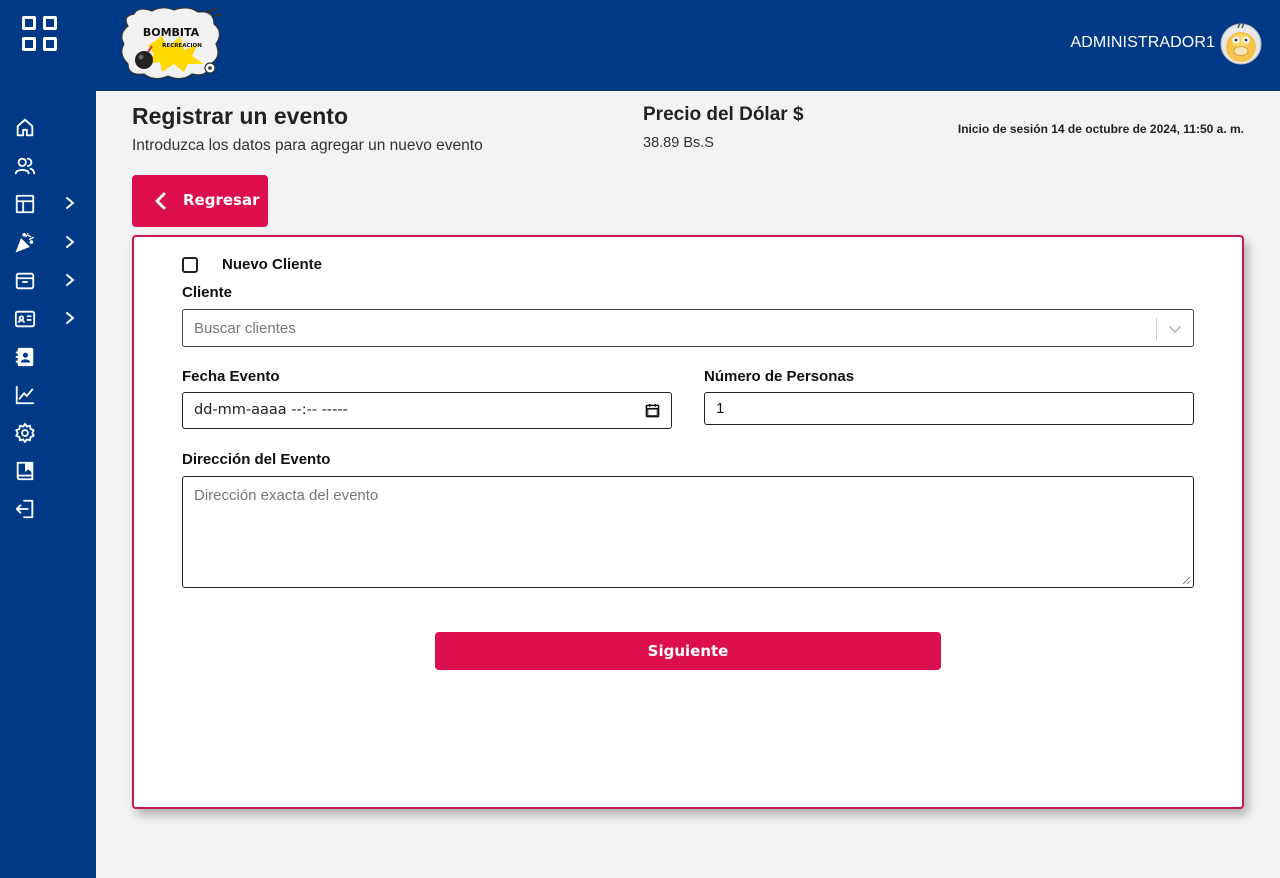 The width and height of the screenshot is (1280, 878). I want to click on people-count-input, so click(949, 408).